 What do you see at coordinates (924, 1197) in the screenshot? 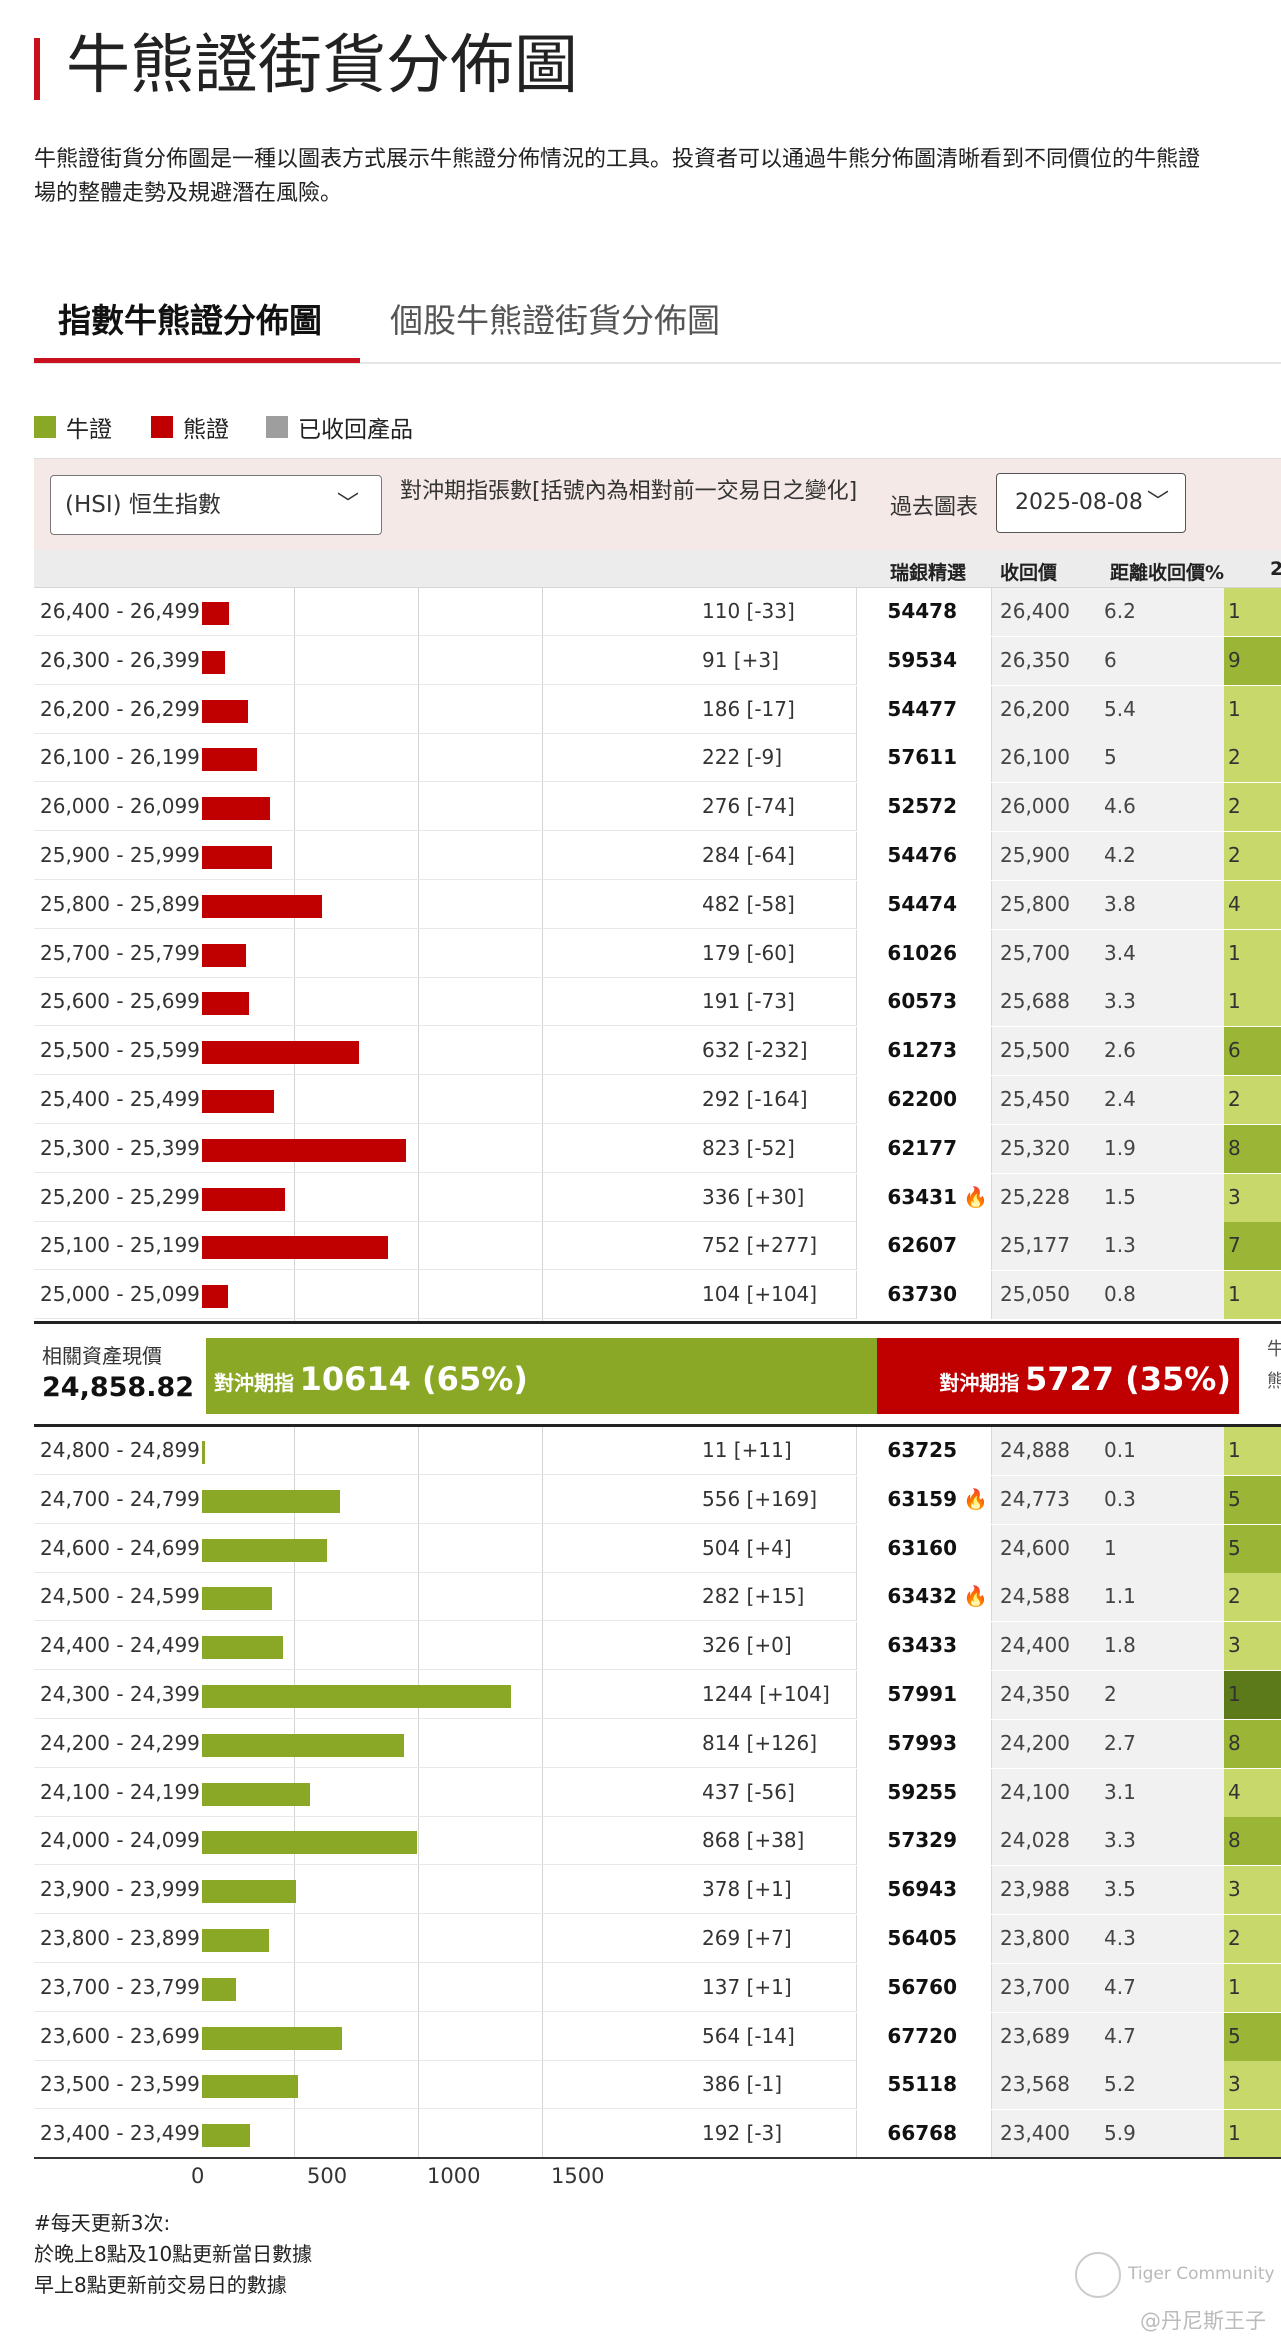
I see `product-code-cell: 63431 🔥` at bounding box center [924, 1197].